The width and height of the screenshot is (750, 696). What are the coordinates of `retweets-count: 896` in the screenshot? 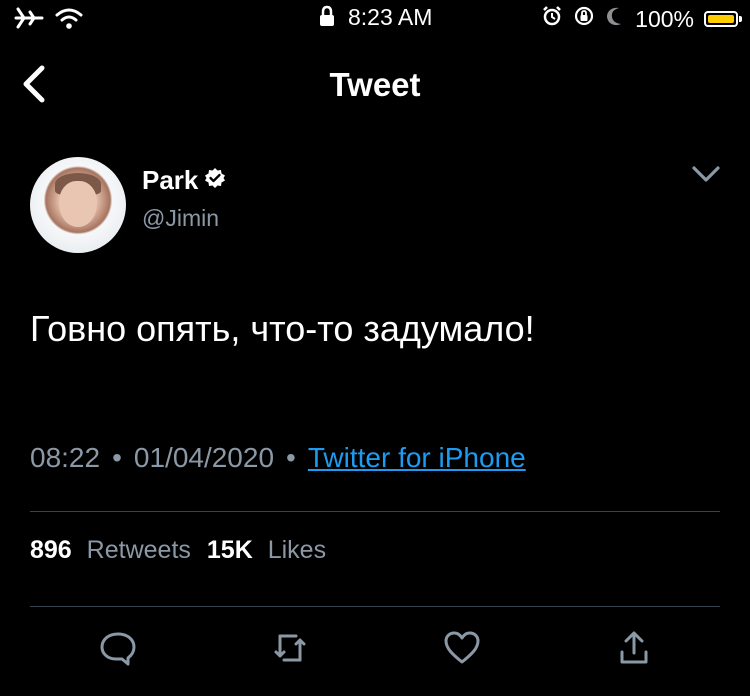 It's located at (51, 550).